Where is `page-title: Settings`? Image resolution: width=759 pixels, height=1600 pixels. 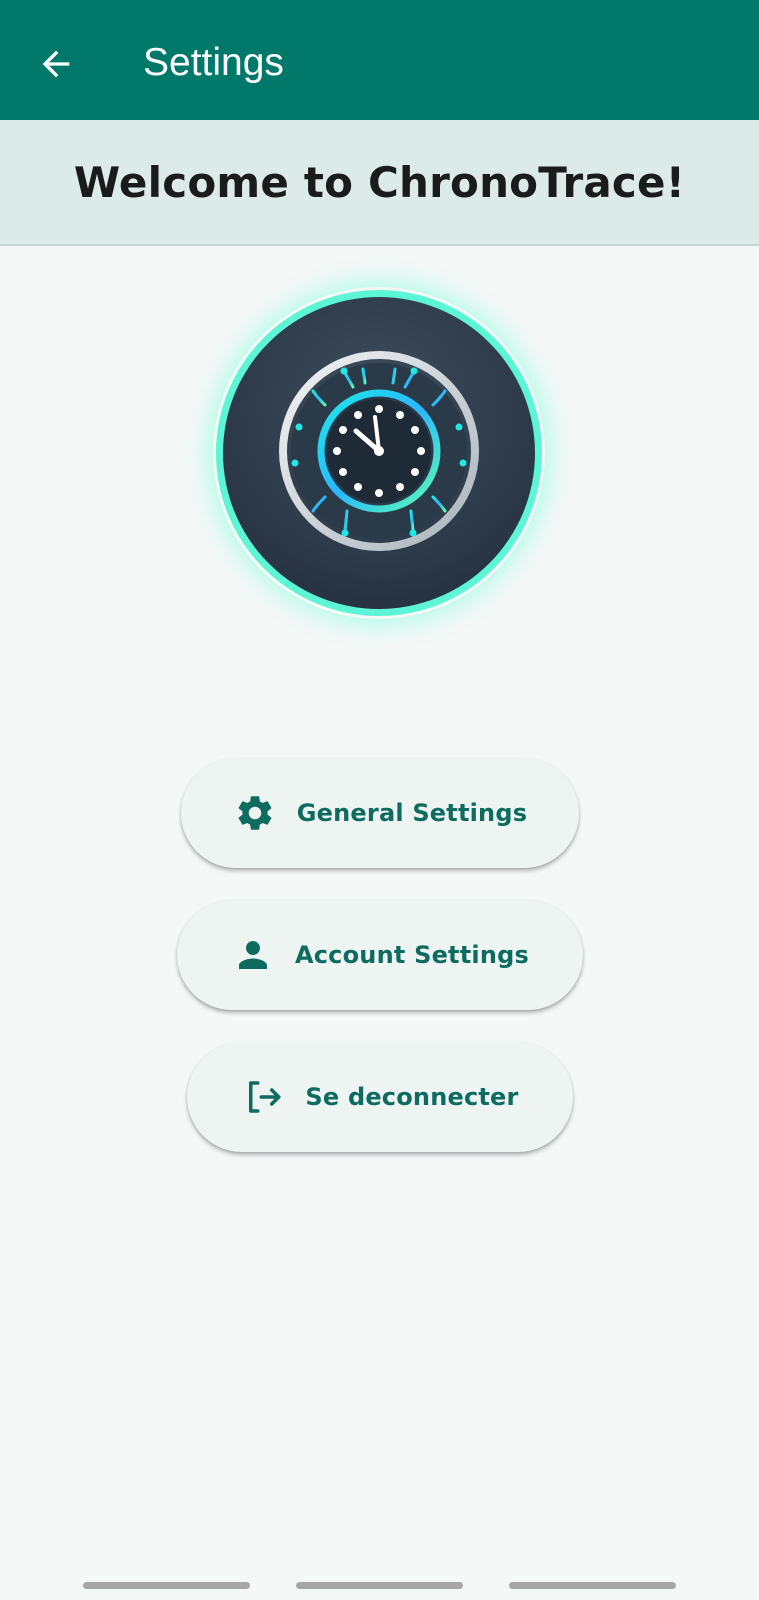
page-title: Settings is located at coordinates (213, 62).